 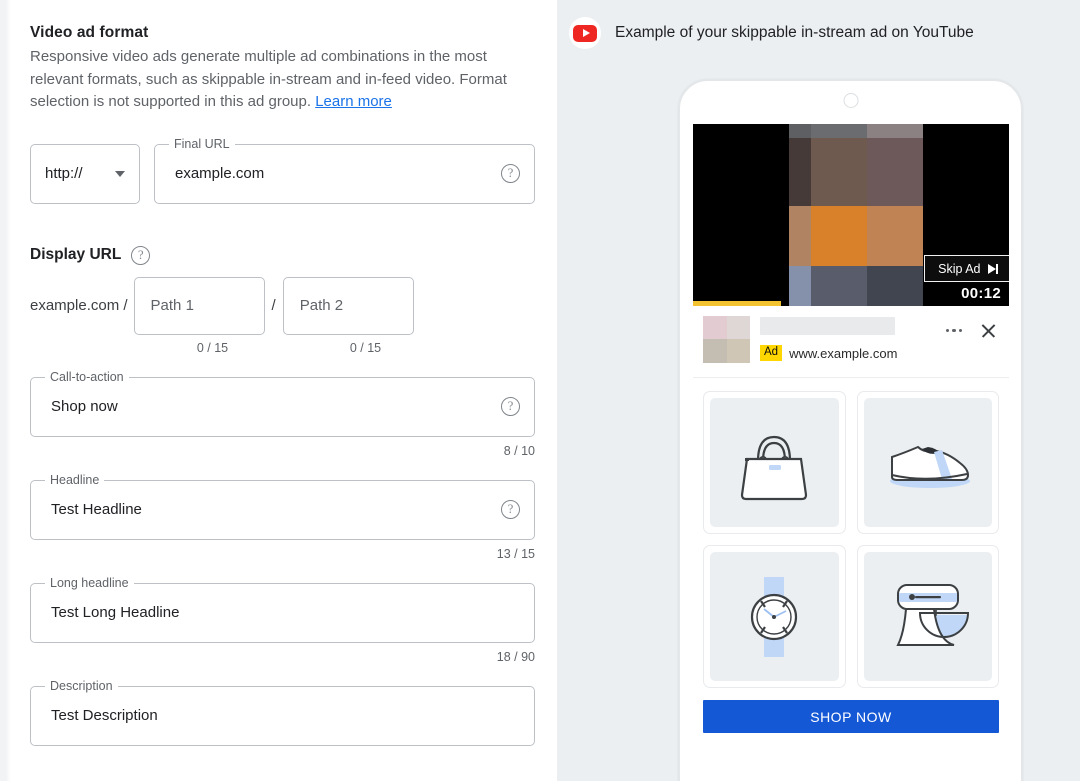 I want to click on chevron-down-icon, so click(x=120, y=173).